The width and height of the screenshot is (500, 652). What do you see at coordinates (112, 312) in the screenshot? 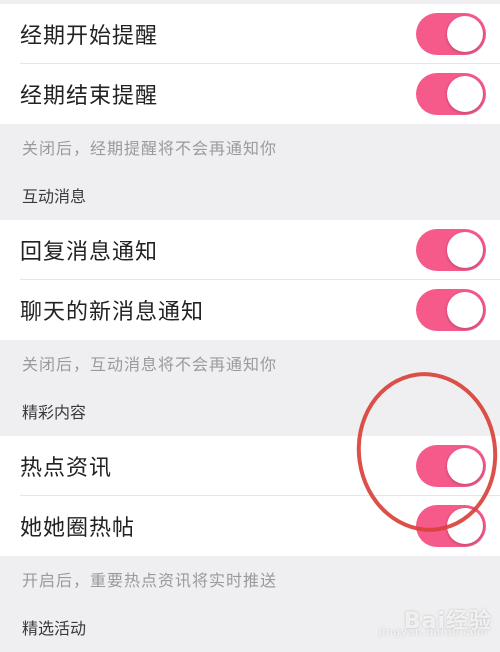
I see `chat-notify-label: 聊天的新消息通知` at bounding box center [112, 312].